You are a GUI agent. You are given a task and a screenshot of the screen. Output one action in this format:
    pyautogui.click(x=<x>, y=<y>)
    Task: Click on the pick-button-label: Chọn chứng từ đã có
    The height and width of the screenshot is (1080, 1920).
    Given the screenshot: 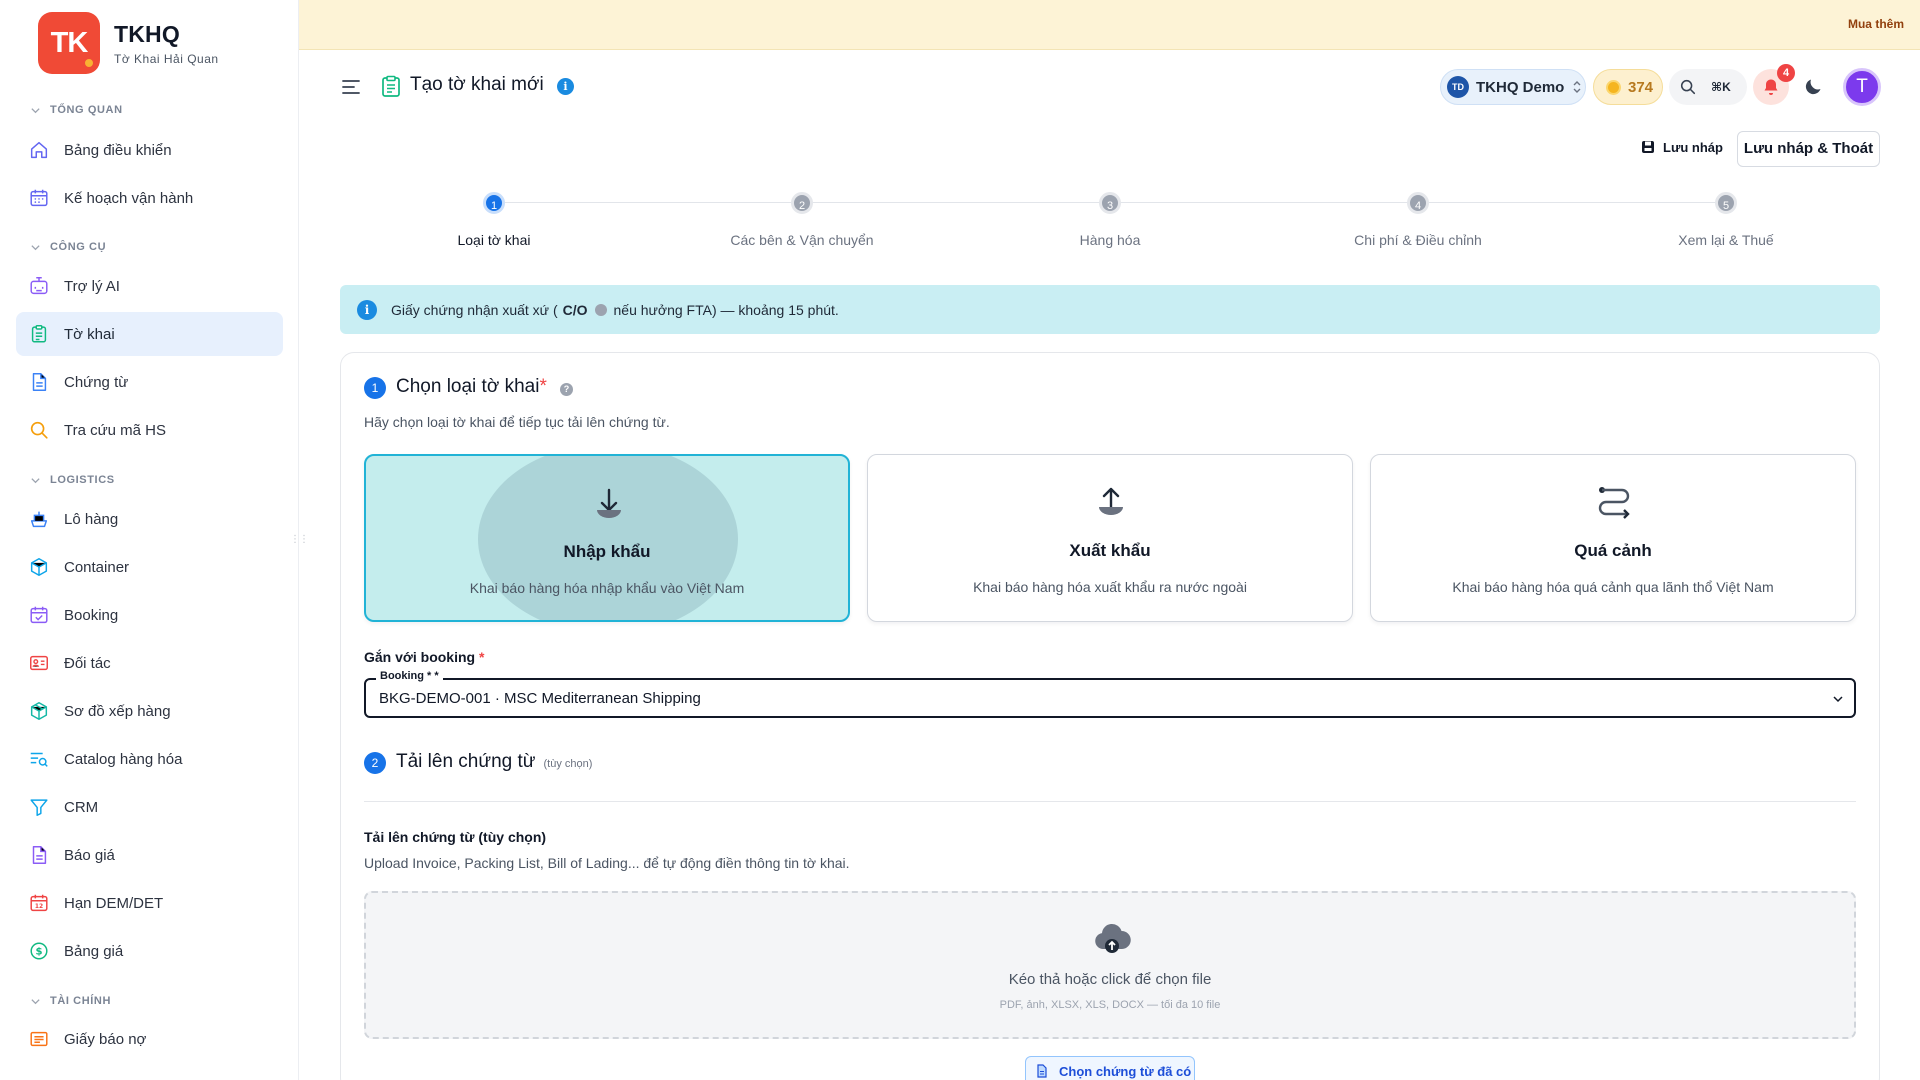 What is the action you would take?
    pyautogui.click(x=1125, y=1071)
    